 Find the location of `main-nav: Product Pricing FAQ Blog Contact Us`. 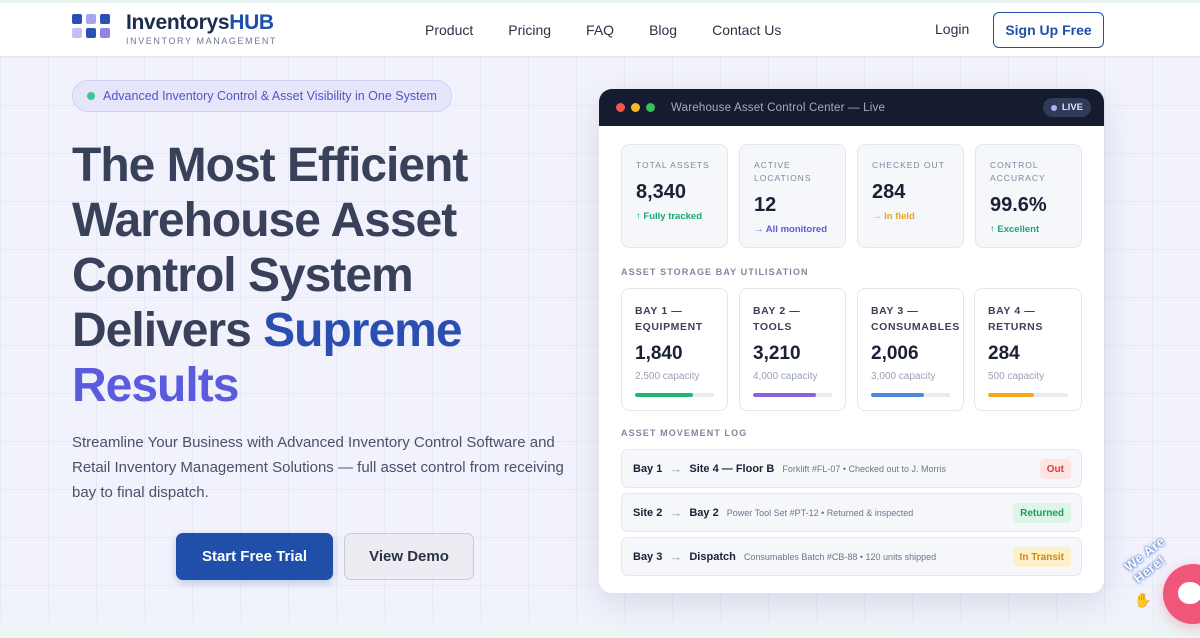

main-nav: Product Pricing FAQ Blog Contact Us is located at coordinates (620, 30).